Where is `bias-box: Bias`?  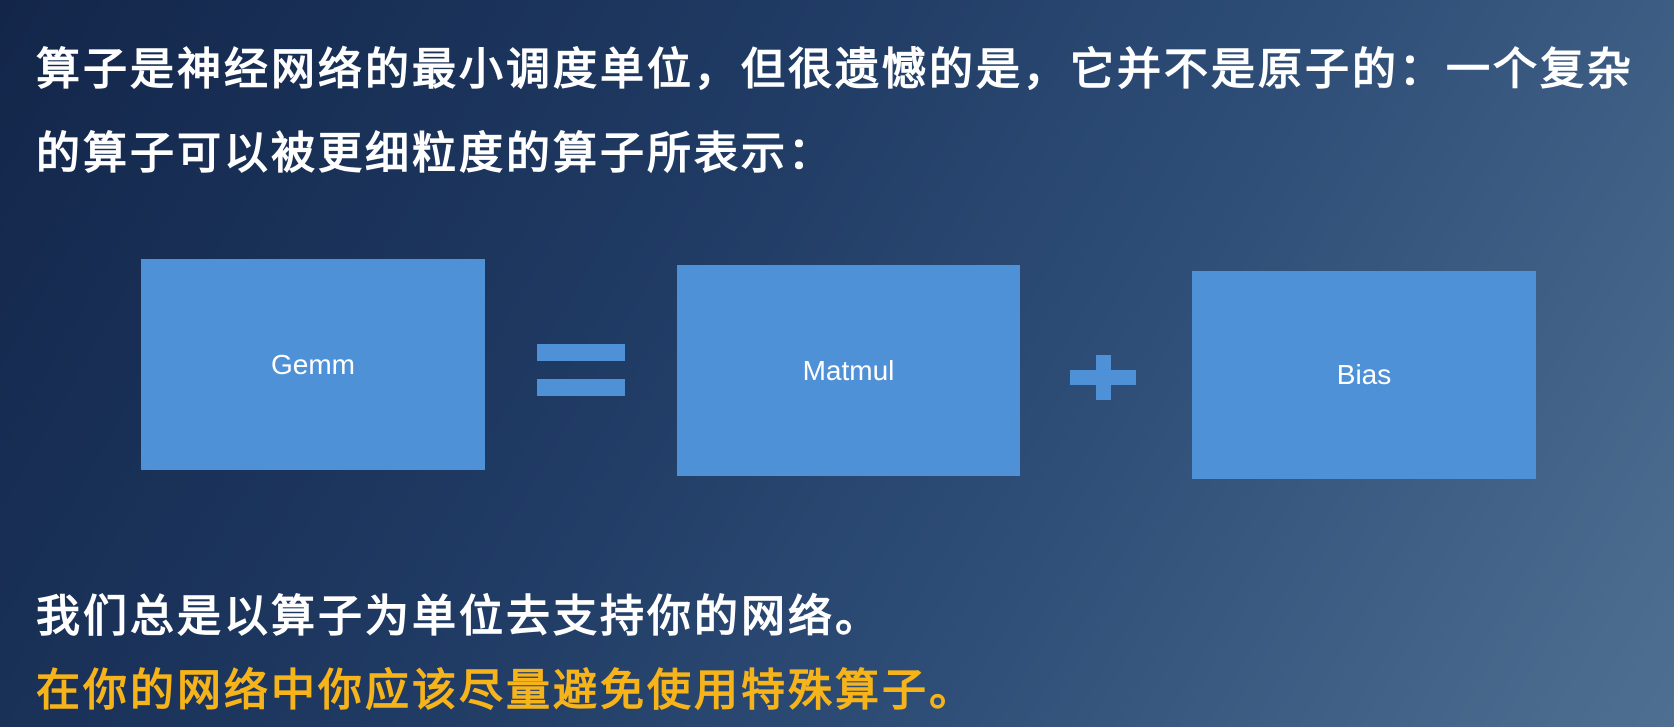 bias-box: Bias is located at coordinates (1364, 375).